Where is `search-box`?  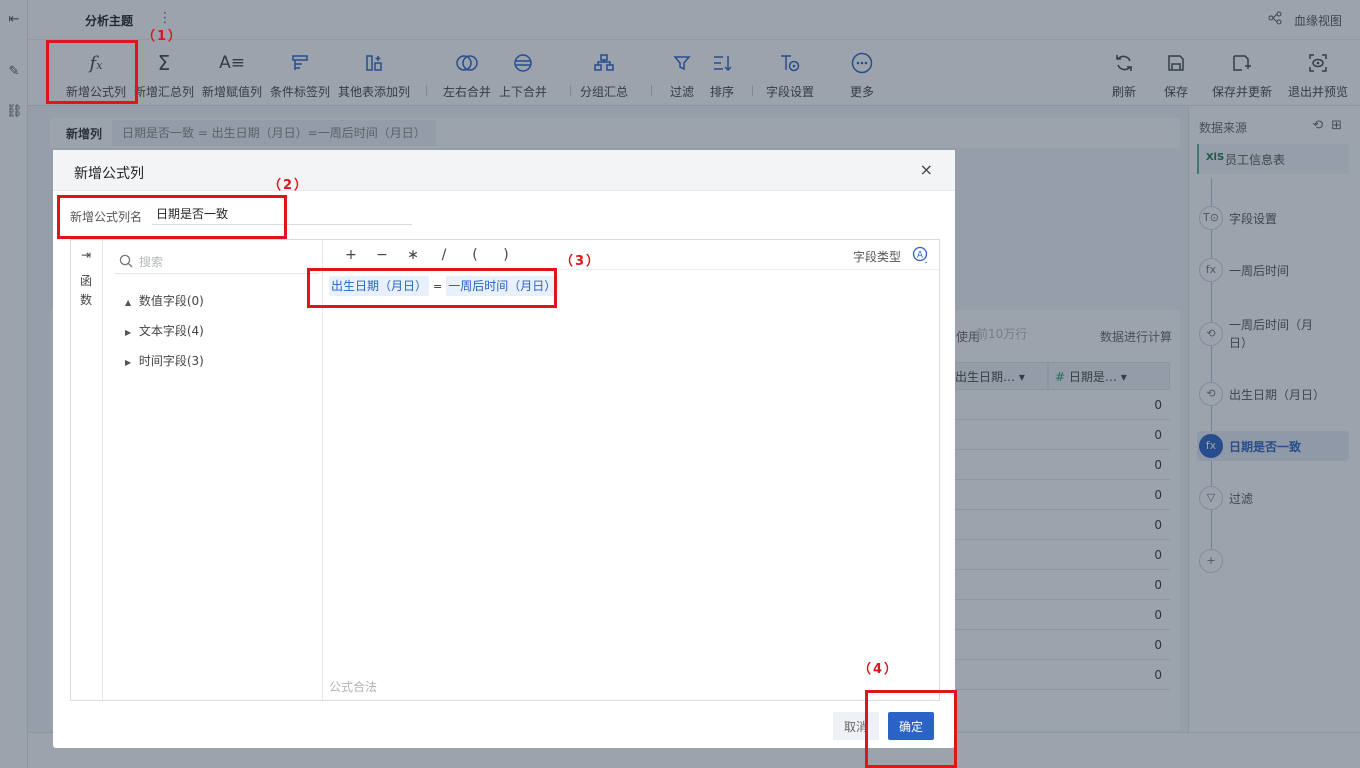
search-box is located at coordinates (217, 262).